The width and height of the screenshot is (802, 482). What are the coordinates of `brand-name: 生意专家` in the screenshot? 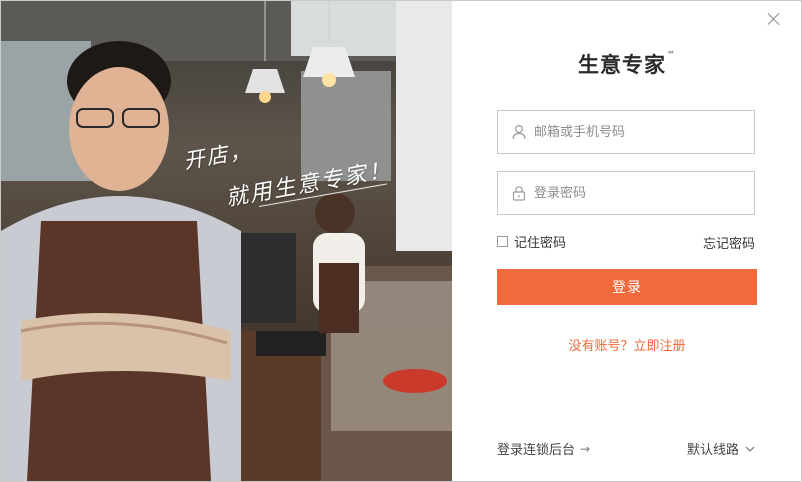 It's located at (622, 65).